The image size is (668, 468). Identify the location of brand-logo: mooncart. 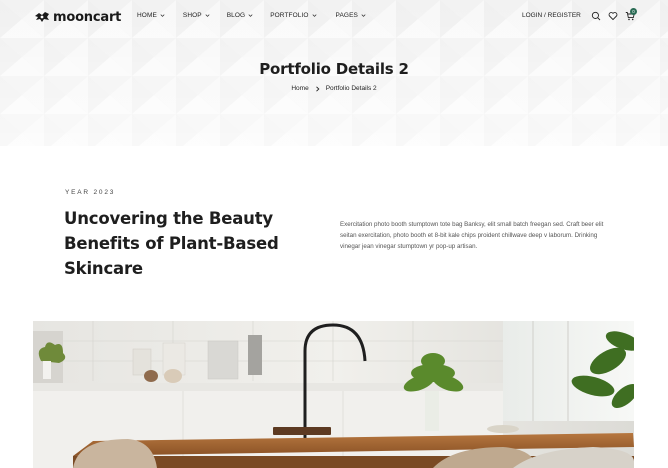
(77, 17).